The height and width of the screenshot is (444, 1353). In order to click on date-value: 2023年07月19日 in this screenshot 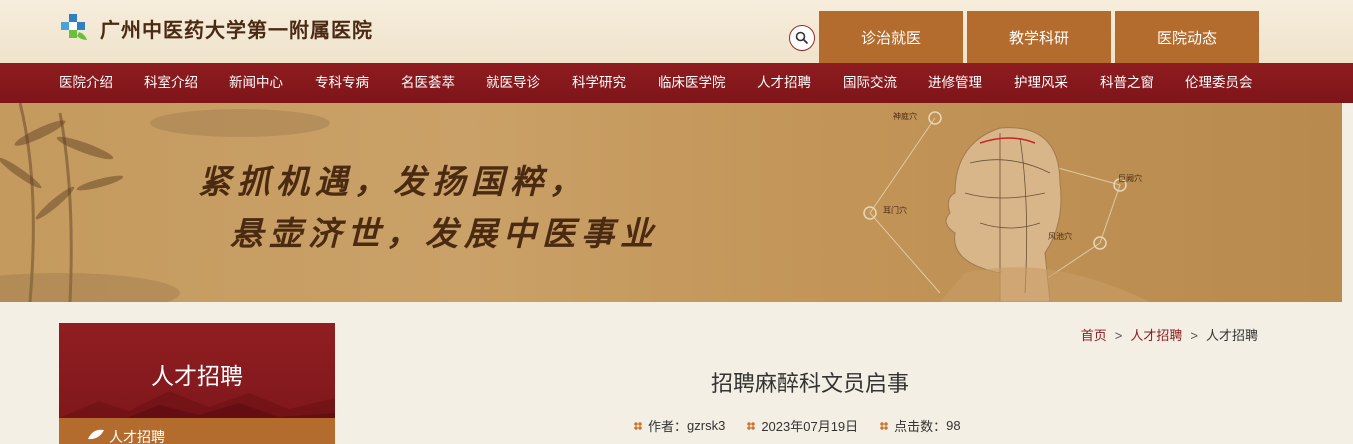, I will do `click(810, 426)`.